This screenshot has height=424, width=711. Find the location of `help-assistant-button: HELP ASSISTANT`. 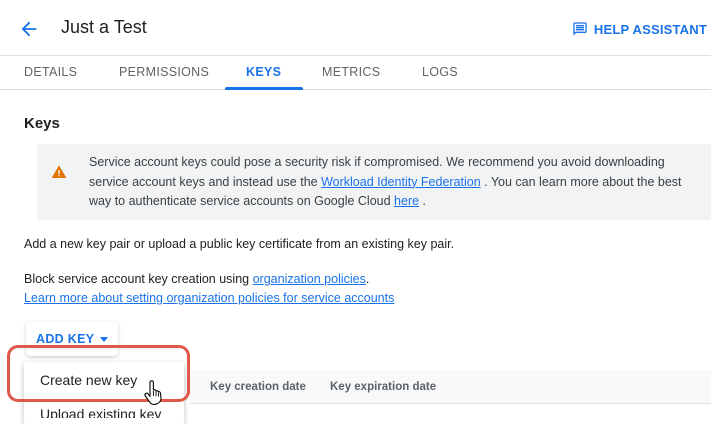

help-assistant-button: HELP ASSISTANT is located at coordinates (639, 29).